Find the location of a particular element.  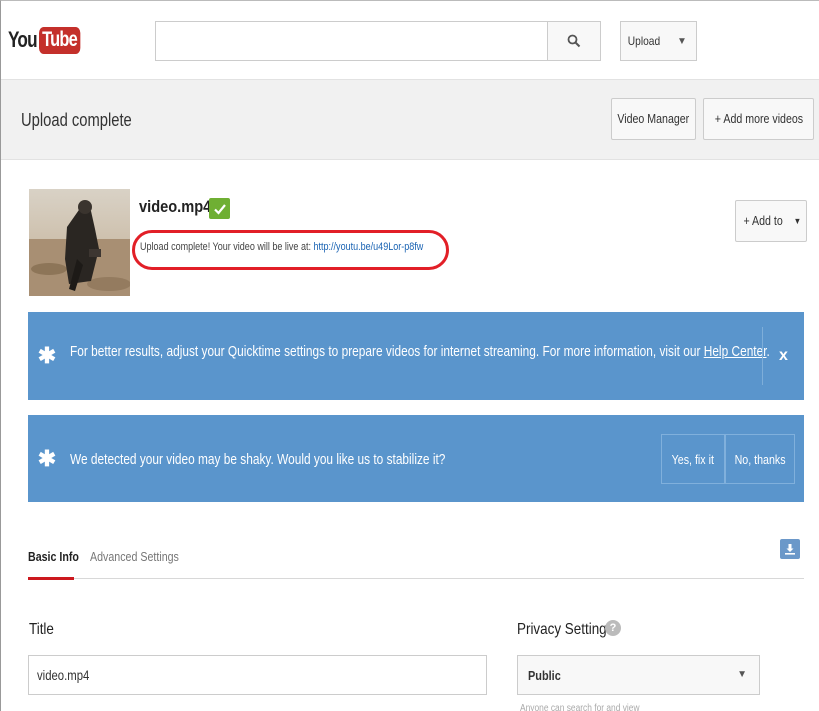

video-filename: video.mp4 is located at coordinates (175, 206).